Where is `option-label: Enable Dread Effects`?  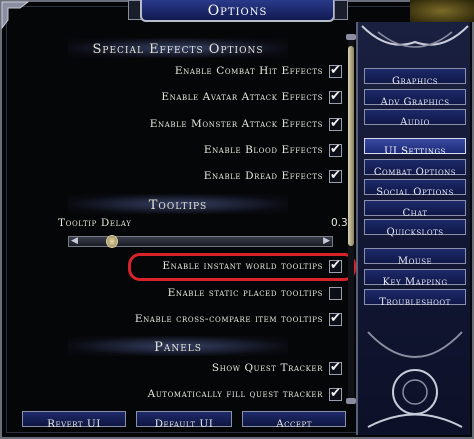
option-label: Enable Dread Effects is located at coordinates (263, 176).